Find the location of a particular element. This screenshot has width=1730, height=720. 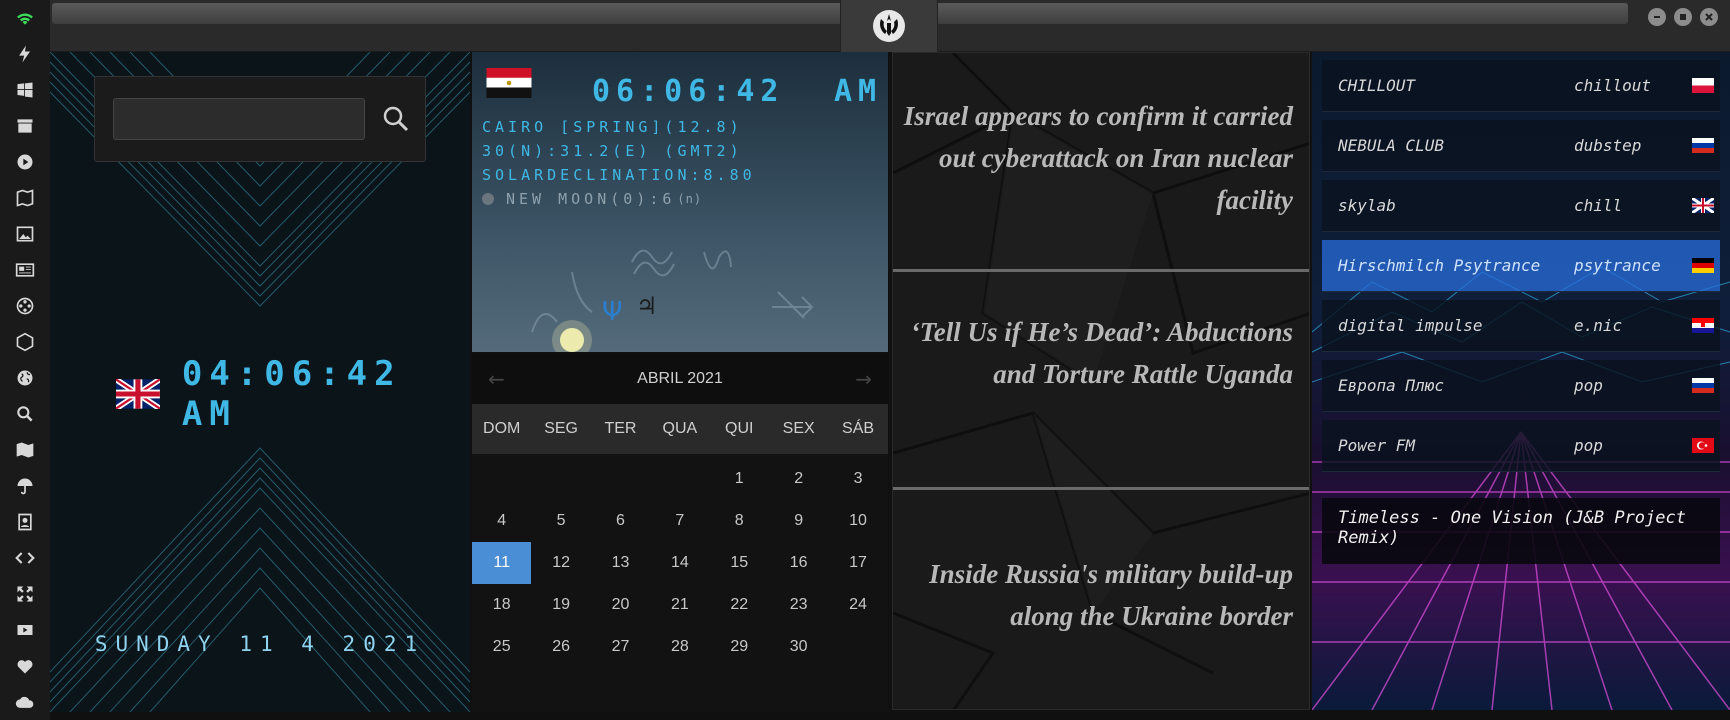

local-clock: 04:06:42 AM is located at coordinates (293, 394).